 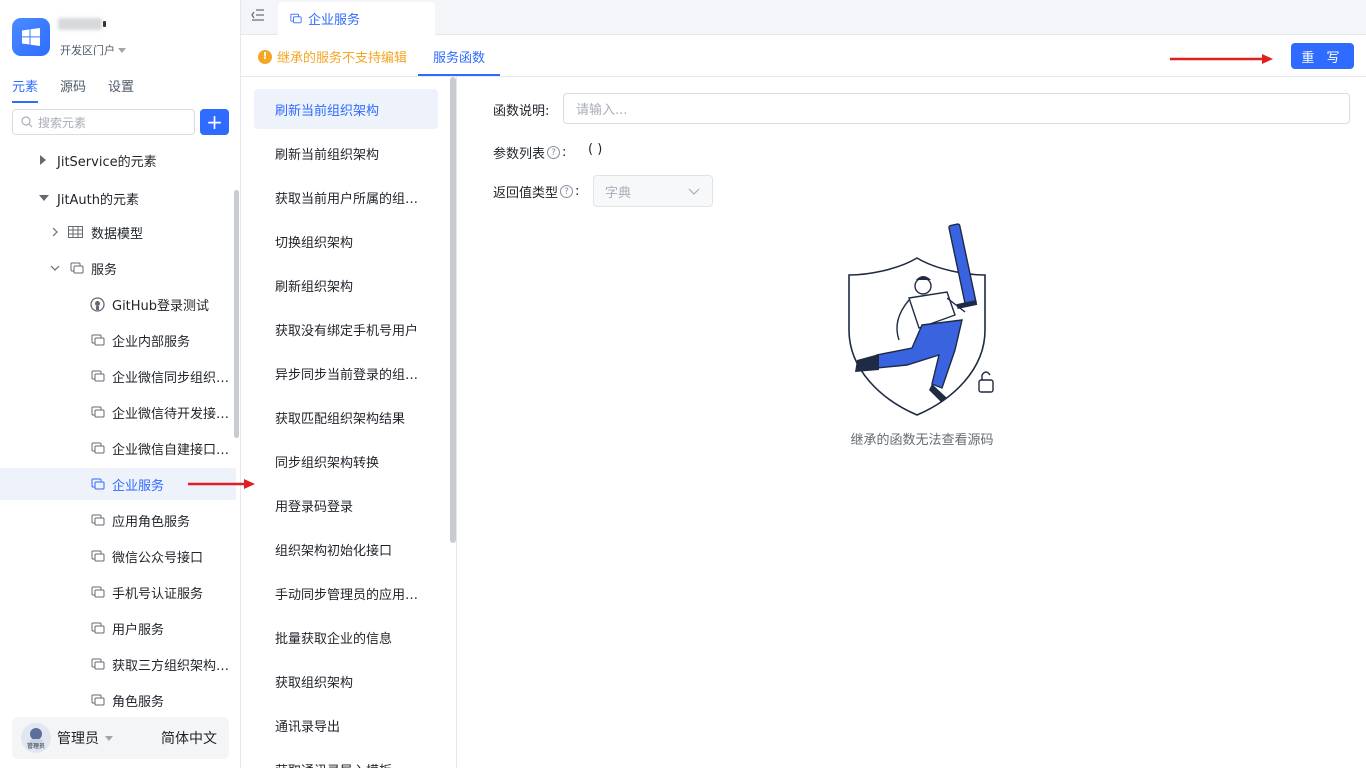 What do you see at coordinates (346, 417) in the screenshot?
I see `function-item: 获取匹配组织架构结果` at bounding box center [346, 417].